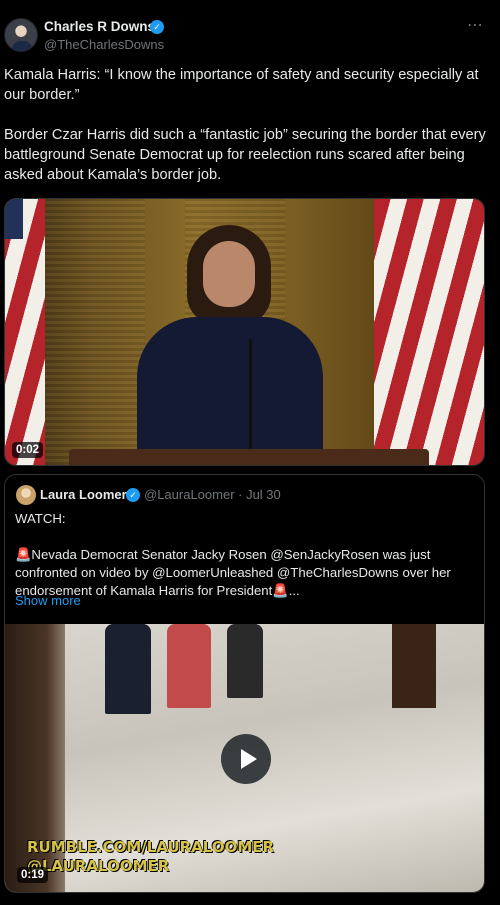  What do you see at coordinates (83, 494) in the screenshot?
I see `quote-author-name: Laura Loomer` at bounding box center [83, 494].